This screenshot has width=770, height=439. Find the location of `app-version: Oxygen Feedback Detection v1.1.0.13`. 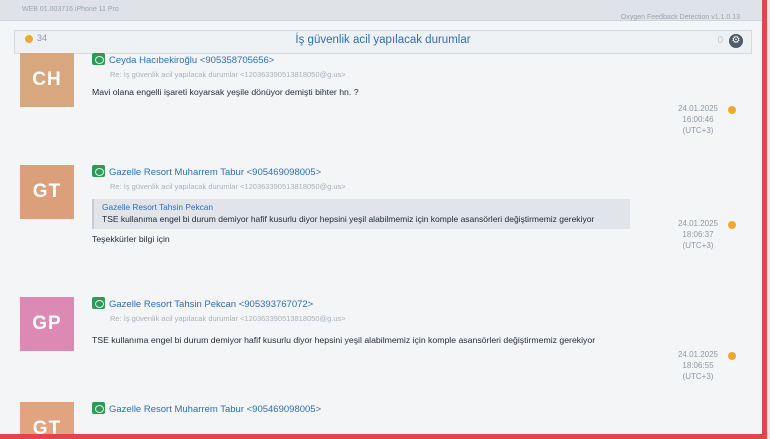

app-version: Oxygen Feedback Detection v1.1.0.13 is located at coordinates (680, 17).